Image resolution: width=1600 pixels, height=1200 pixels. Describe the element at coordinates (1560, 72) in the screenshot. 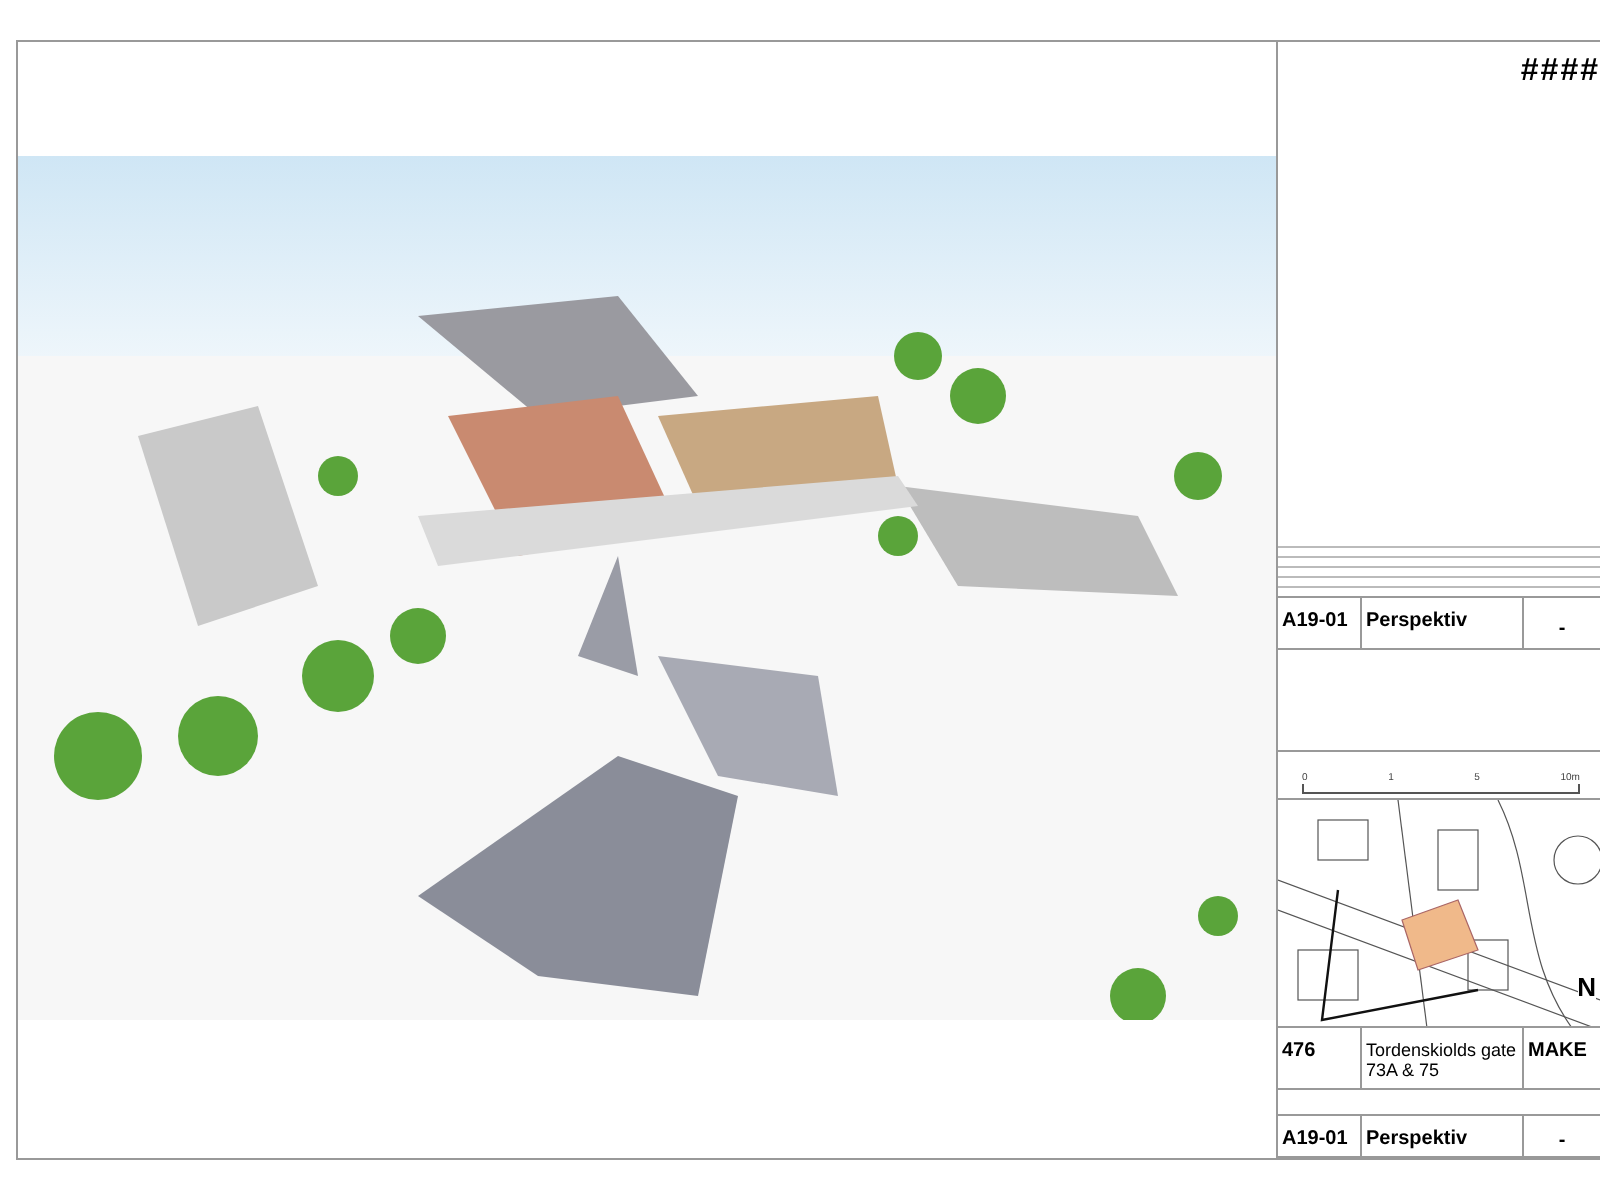

I see `sheet-code: ####` at that location.